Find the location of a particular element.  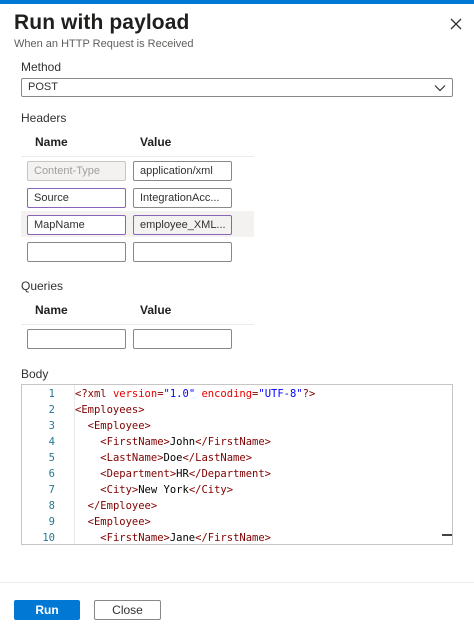

query-name-field is located at coordinates (76, 339).